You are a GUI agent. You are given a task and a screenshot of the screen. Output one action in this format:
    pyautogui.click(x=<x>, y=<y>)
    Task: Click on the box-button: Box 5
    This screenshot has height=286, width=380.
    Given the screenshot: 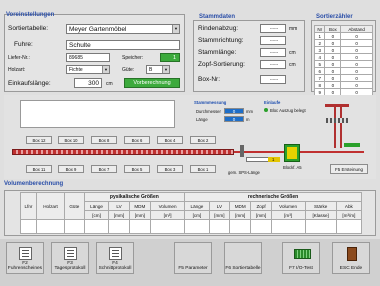 What is the action you would take?
    pyautogui.click(x=137, y=169)
    